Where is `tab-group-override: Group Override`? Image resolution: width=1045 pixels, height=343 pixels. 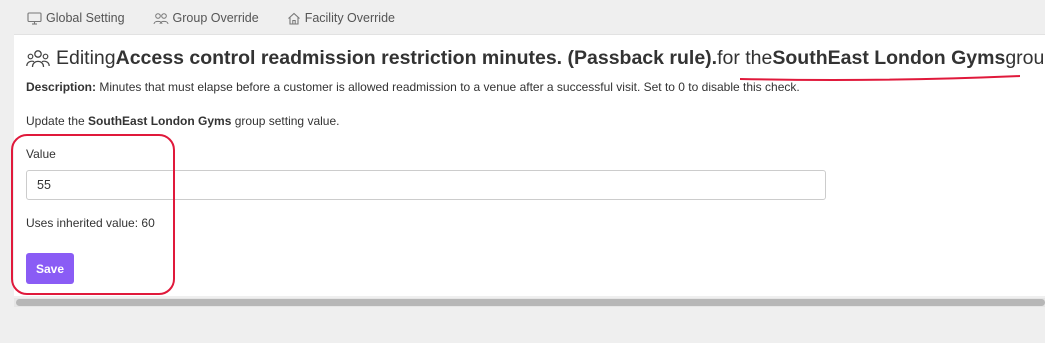
tab-group-override: Group Override is located at coordinates (206, 18).